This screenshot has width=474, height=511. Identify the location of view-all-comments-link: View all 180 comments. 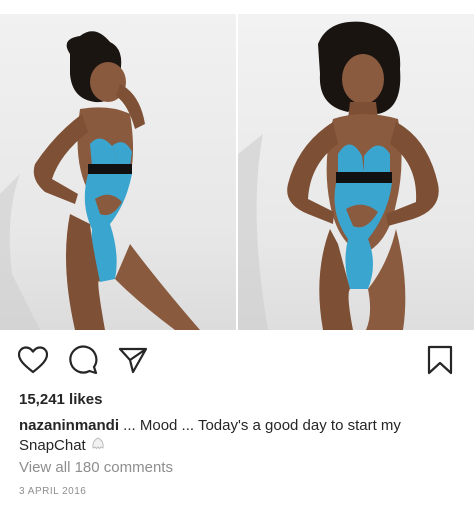
(96, 467).